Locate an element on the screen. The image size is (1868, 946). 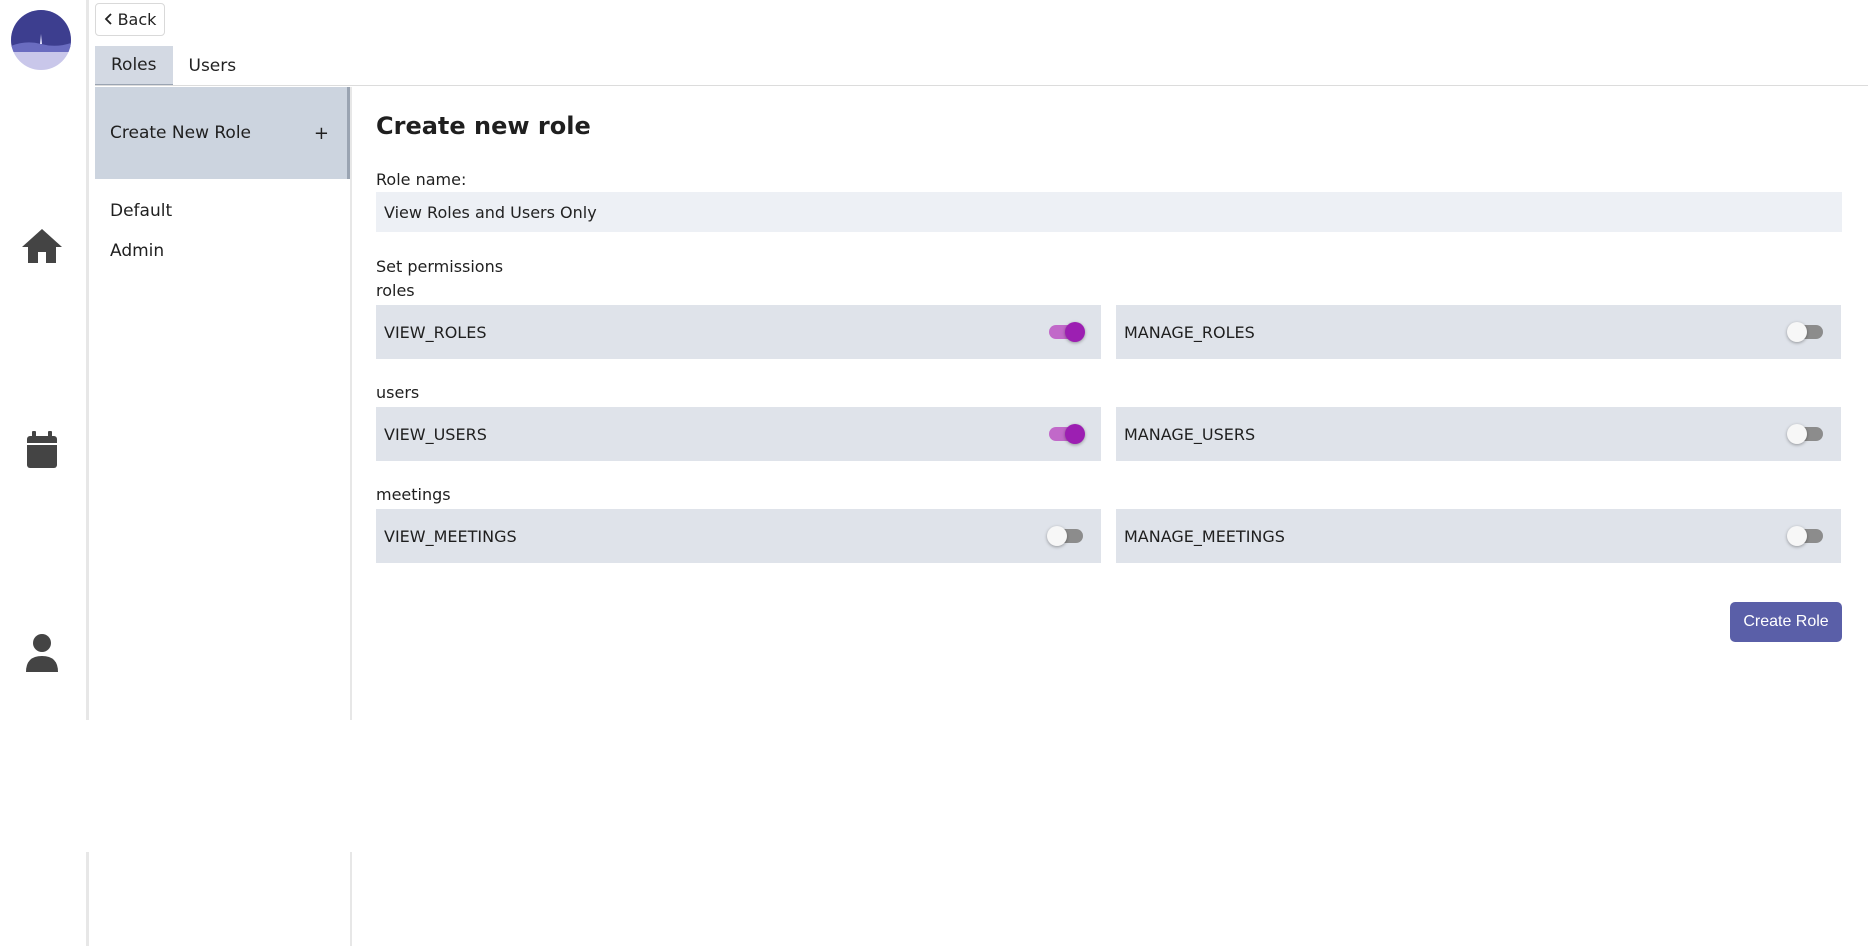
back-label: Back is located at coordinates (137, 19).